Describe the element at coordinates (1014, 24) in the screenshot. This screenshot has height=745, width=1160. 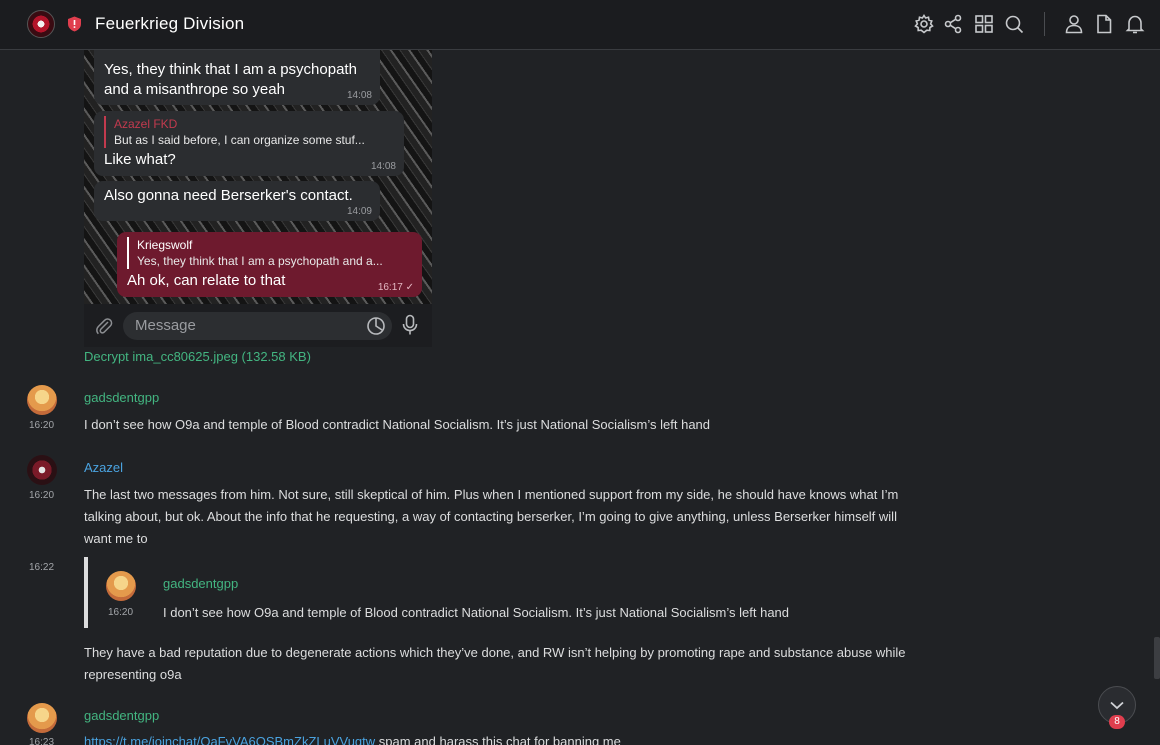
I see `search-icon` at that location.